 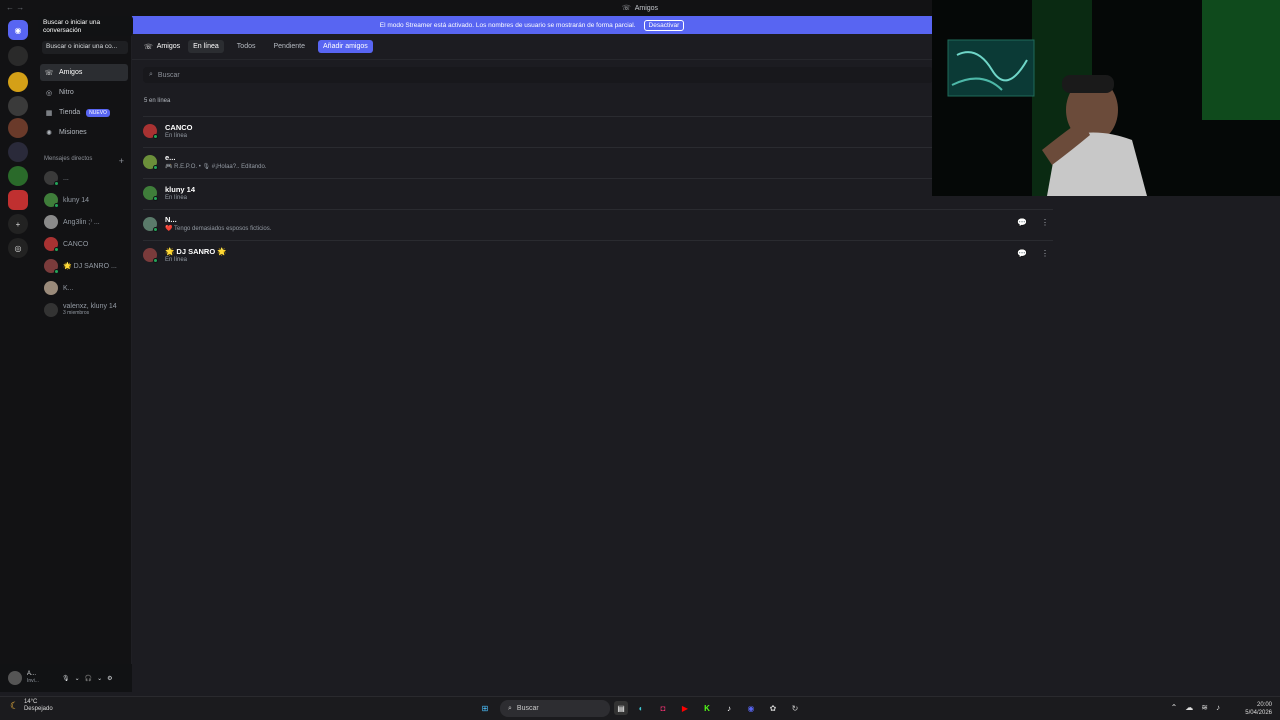 I want to click on nitro-icon: ◎, so click(x=49, y=93).